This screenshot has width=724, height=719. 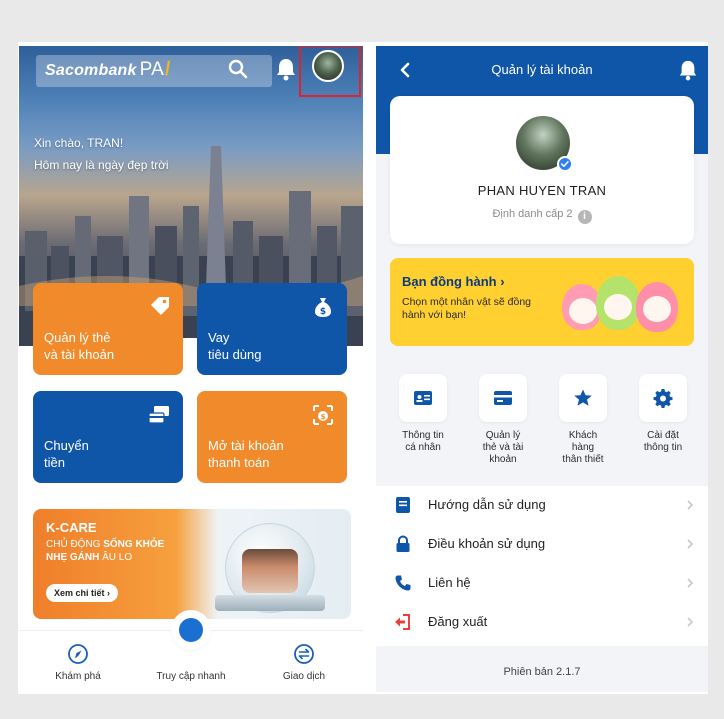 I want to click on mascot-green-image, so click(x=618, y=303).